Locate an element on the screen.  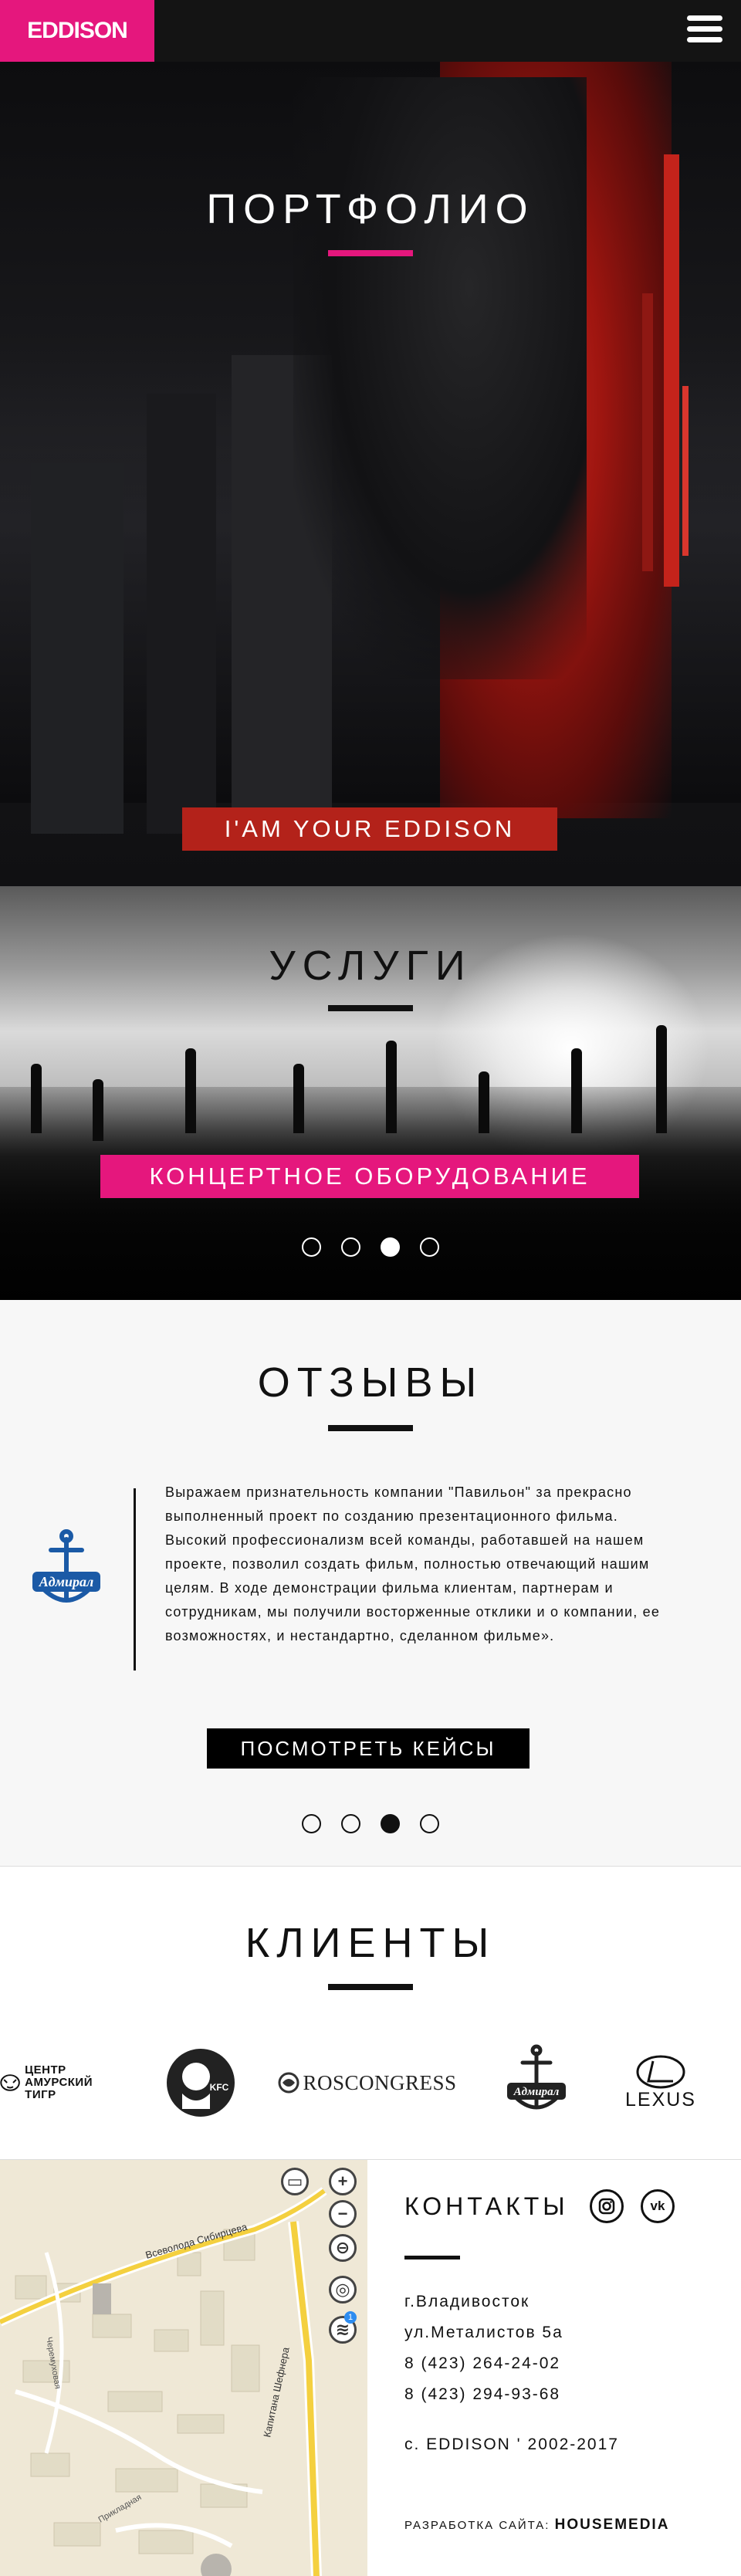
map-zoom-out-button: − is located at coordinates (343, 2214).